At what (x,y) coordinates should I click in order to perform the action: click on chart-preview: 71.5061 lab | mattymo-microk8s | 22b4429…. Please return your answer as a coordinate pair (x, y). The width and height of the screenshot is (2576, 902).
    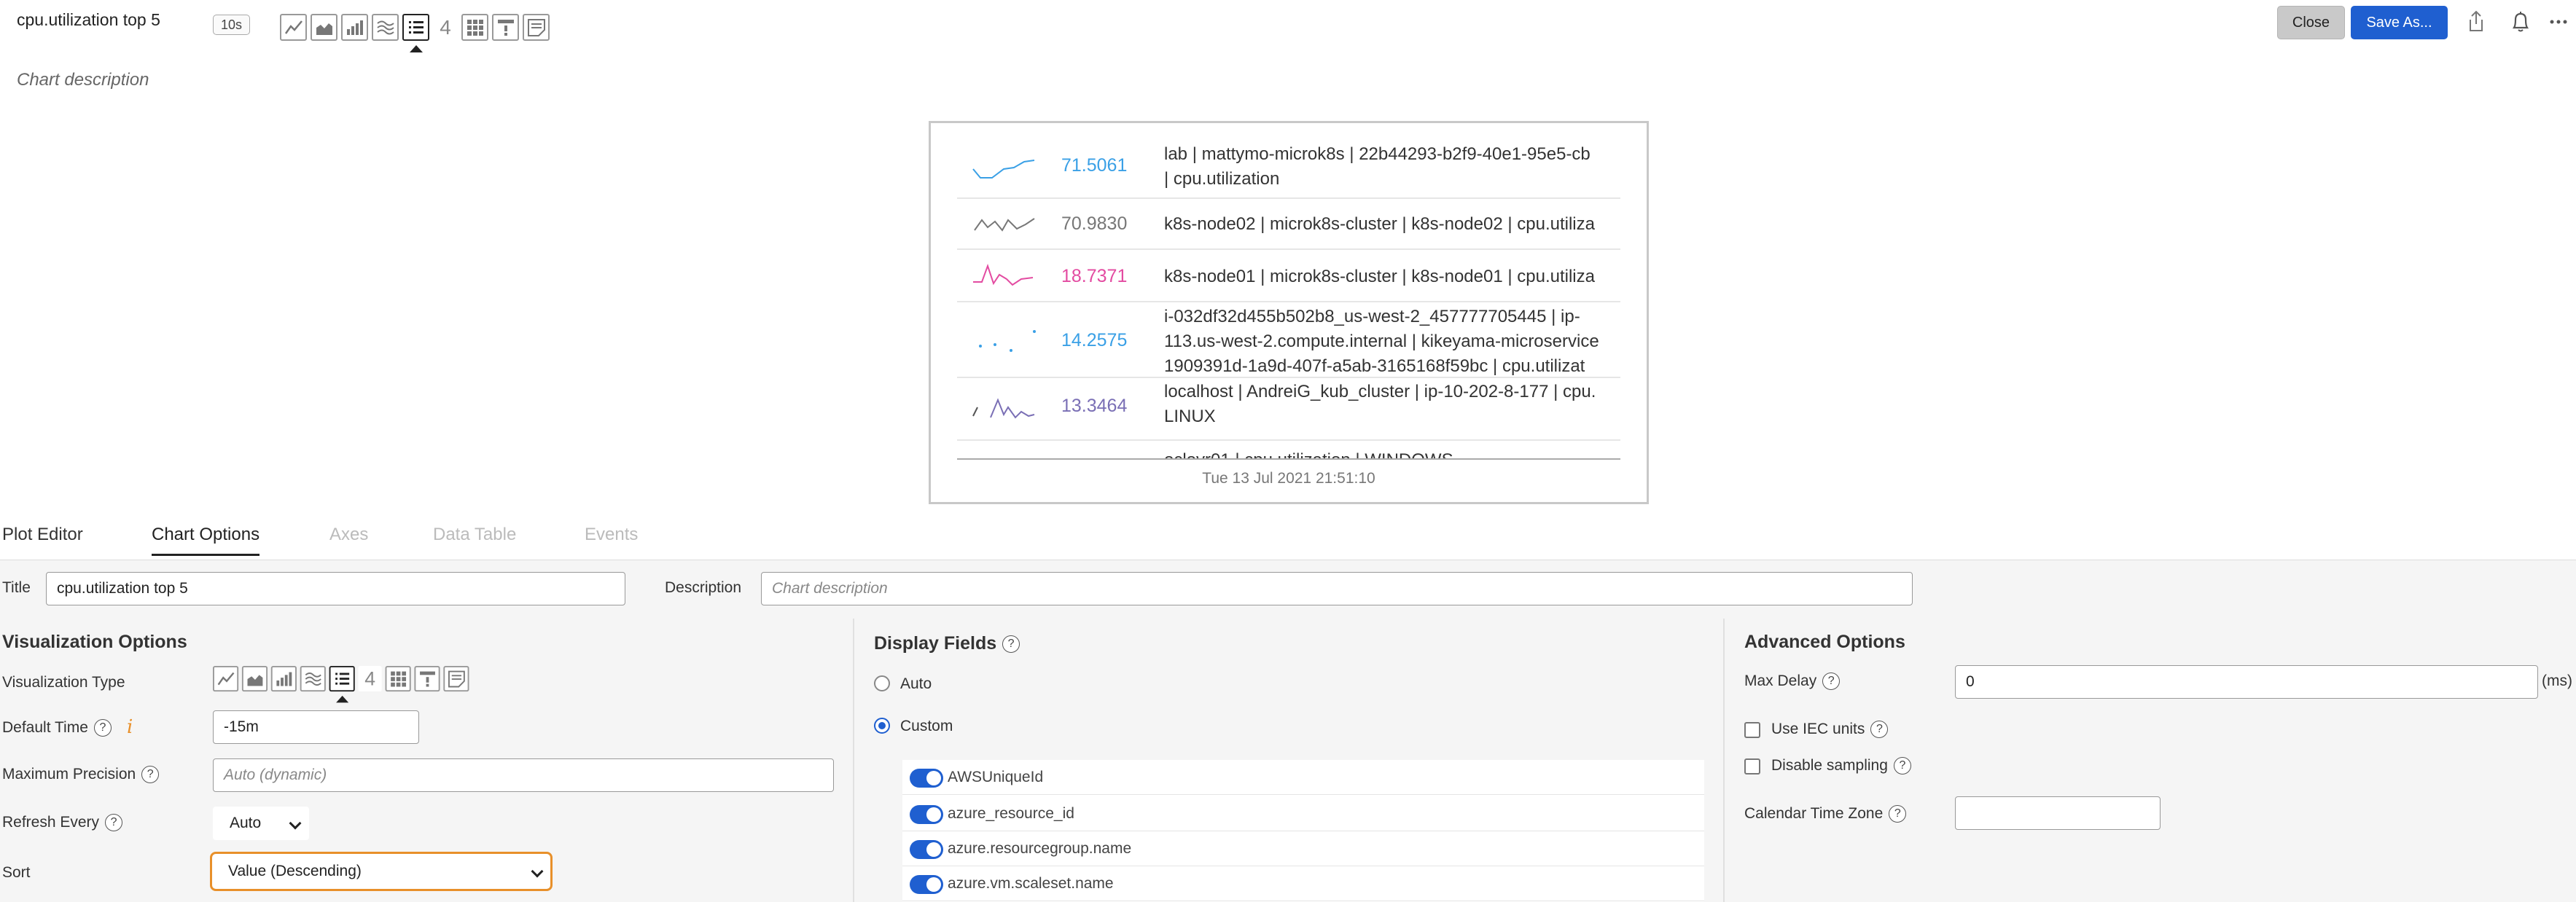
    Looking at the image, I should click on (1289, 313).